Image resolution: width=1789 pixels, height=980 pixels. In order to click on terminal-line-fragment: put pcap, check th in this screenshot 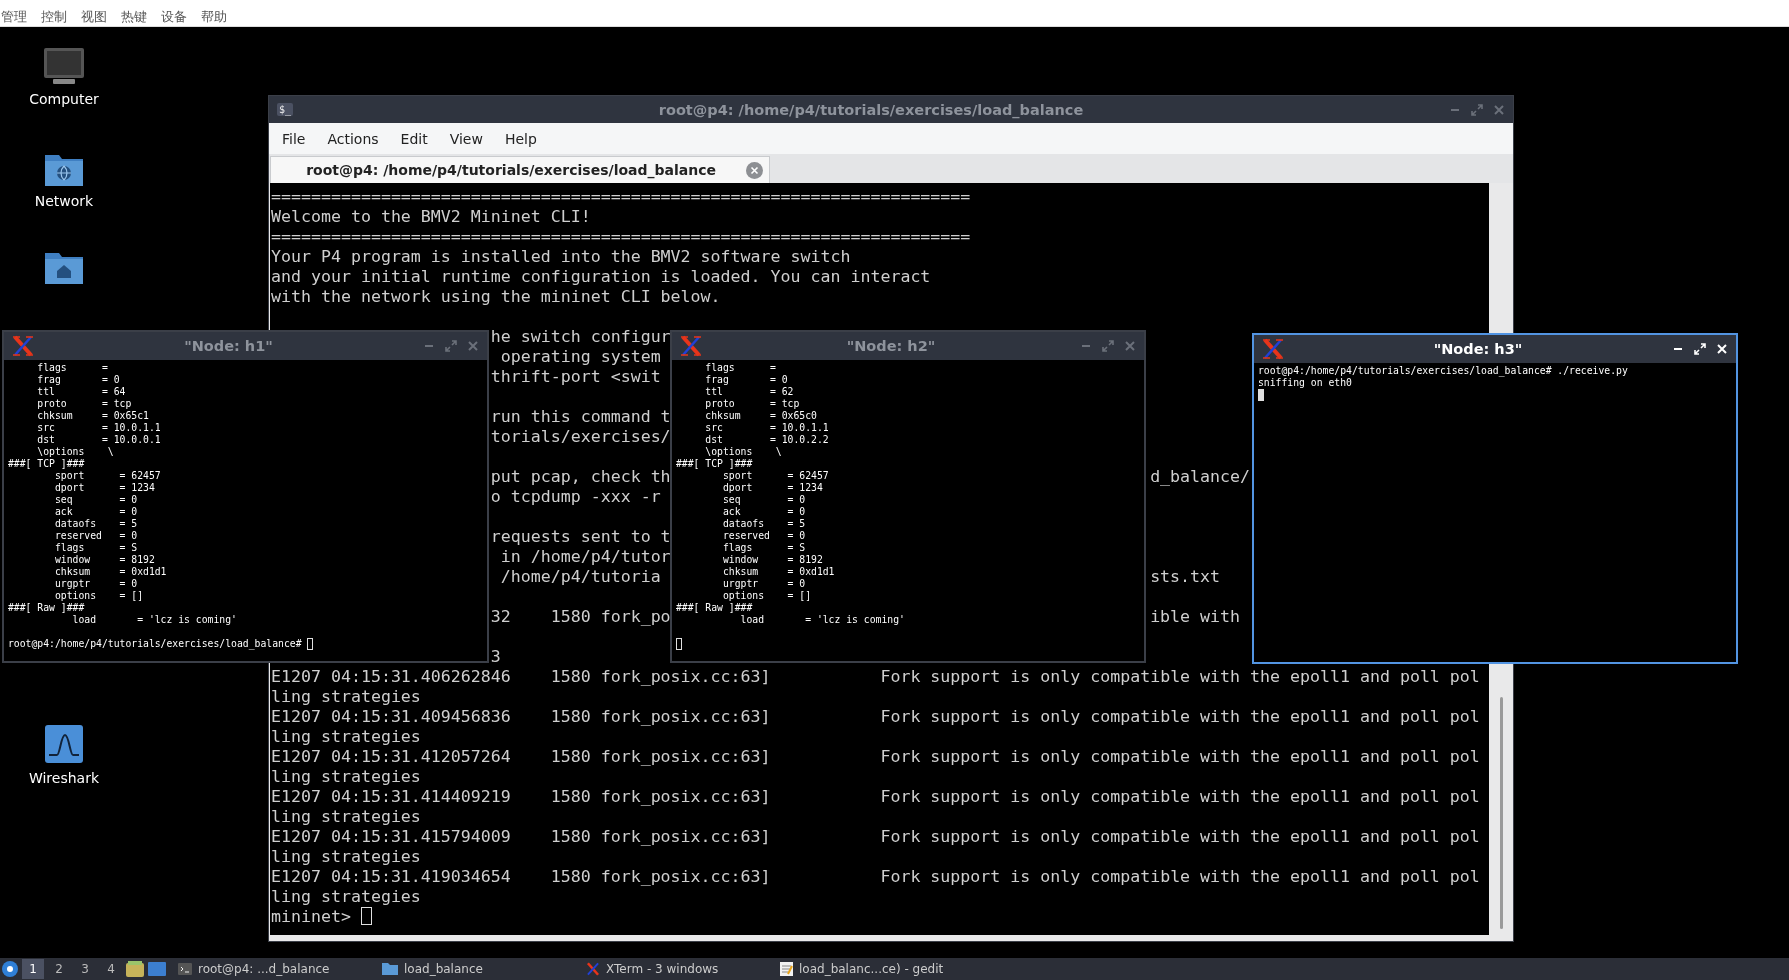, I will do `click(580, 477)`.